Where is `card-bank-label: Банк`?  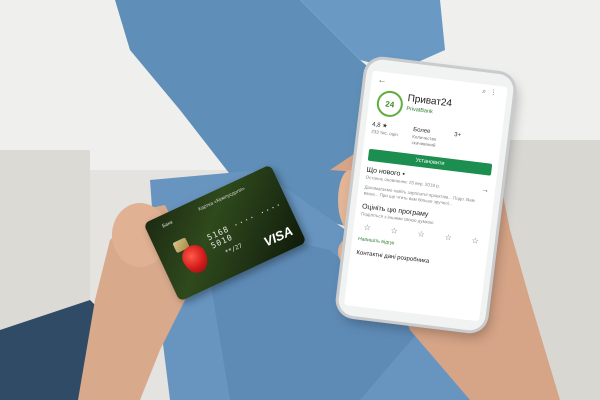
card-bank-label: Банк is located at coordinates (167, 224).